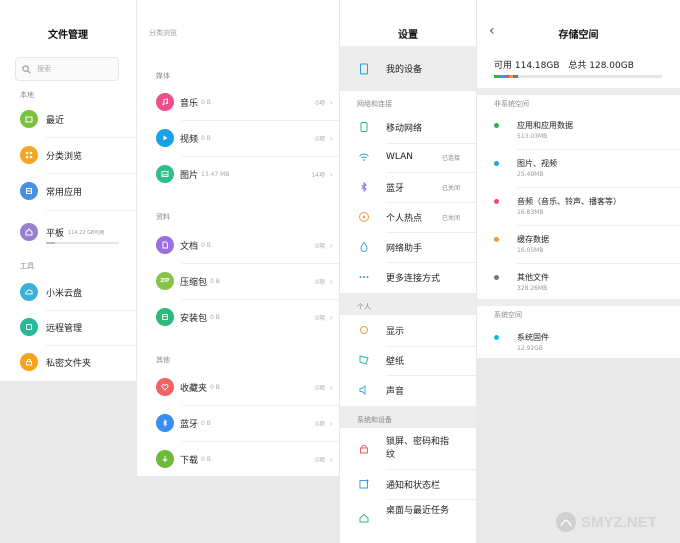 Image resolution: width=680 pixels, height=543 pixels. I want to click on sidebar-item-private-folder: 私密文件夹, so click(68, 362).